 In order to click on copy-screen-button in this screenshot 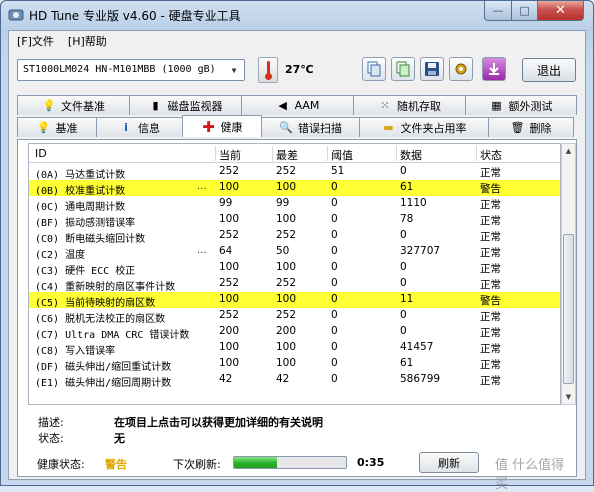, I will do `click(403, 69)`.